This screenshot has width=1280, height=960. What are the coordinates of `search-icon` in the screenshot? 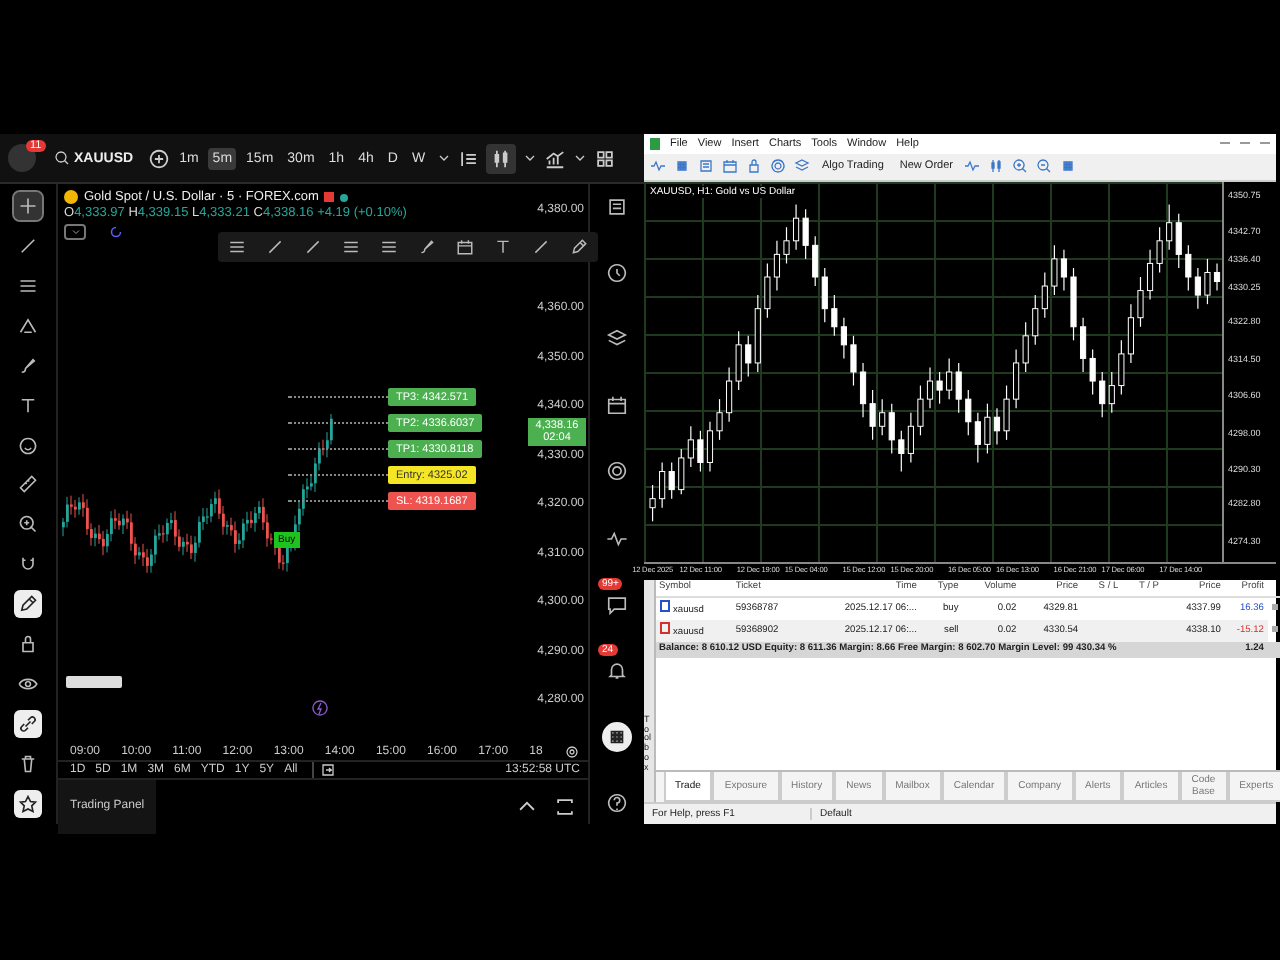 It's located at (62, 158).